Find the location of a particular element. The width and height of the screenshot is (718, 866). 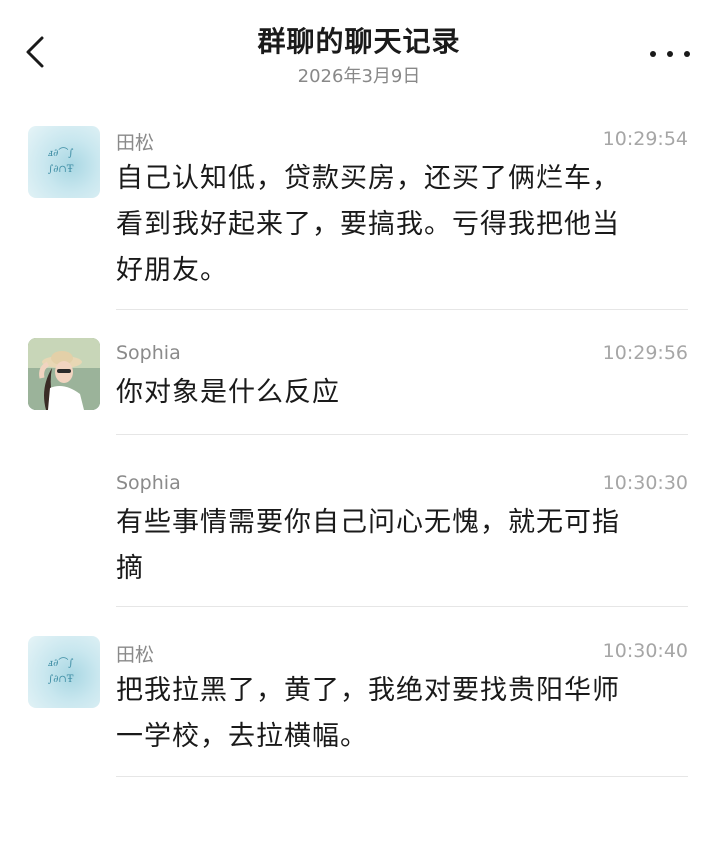

sophia-avatar-icon is located at coordinates (64, 374).